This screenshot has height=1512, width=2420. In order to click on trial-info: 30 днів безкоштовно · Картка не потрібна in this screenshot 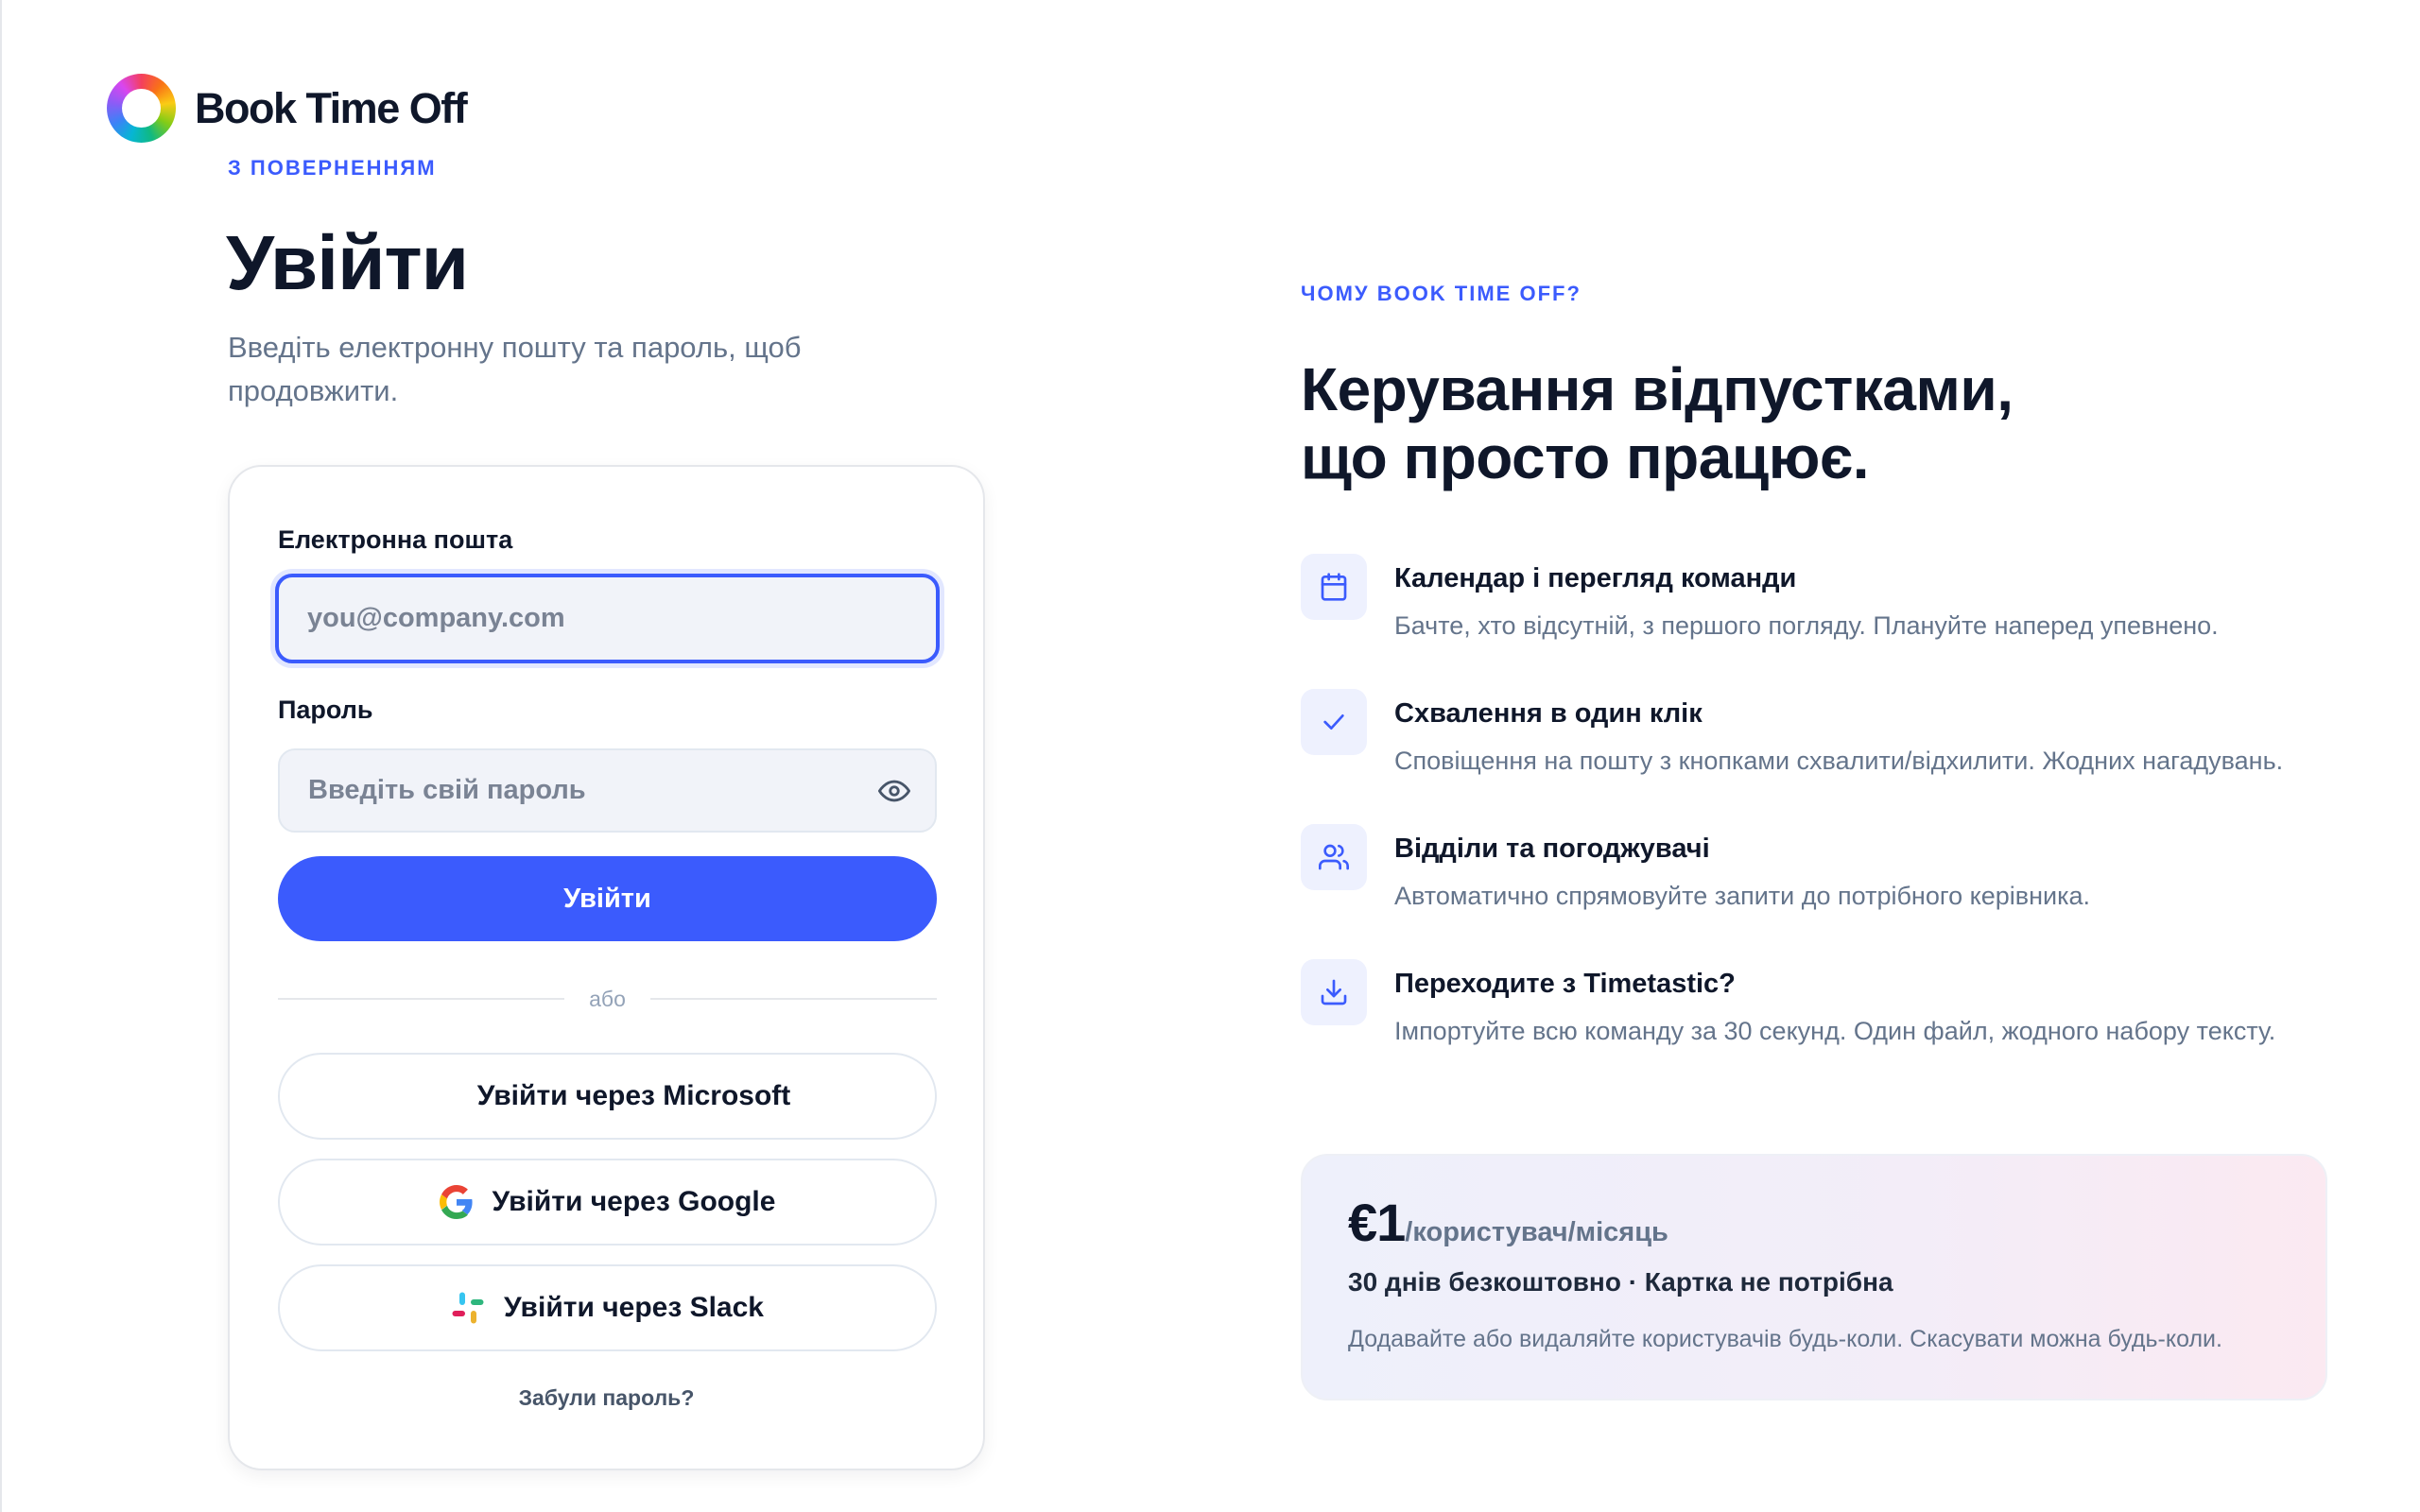, I will do `click(1620, 1282)`.